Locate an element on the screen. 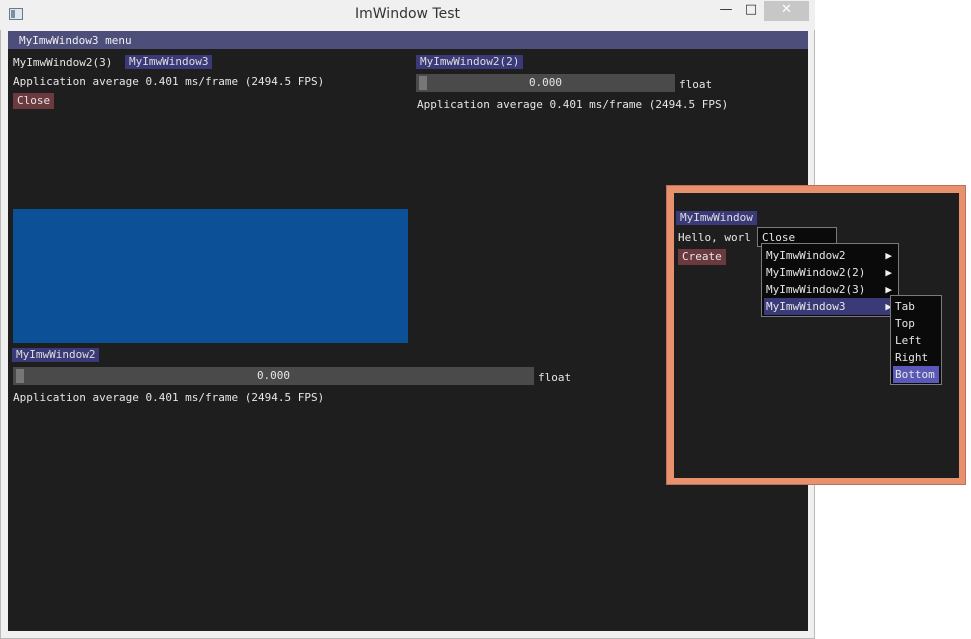  hello-text: Hello, worl is located at coordinates (714, 237).